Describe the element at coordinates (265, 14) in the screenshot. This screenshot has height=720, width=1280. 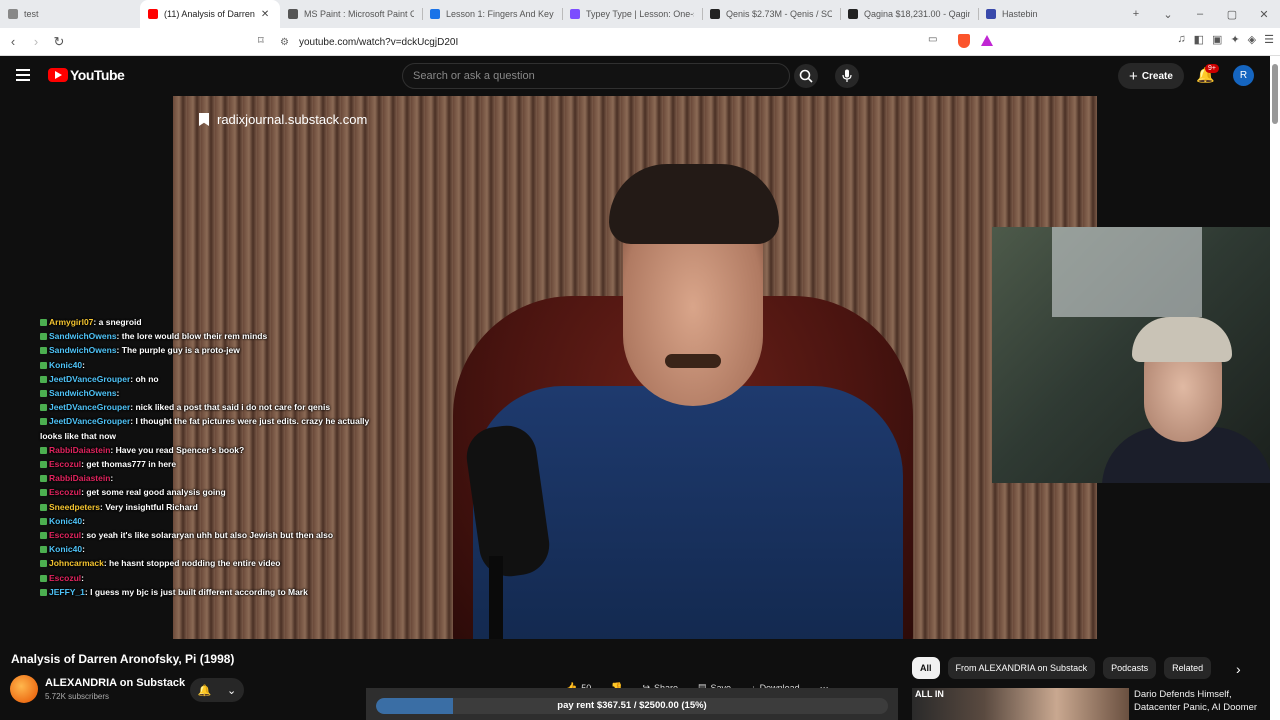
I see `close-tab-icon: ✕` at that location.